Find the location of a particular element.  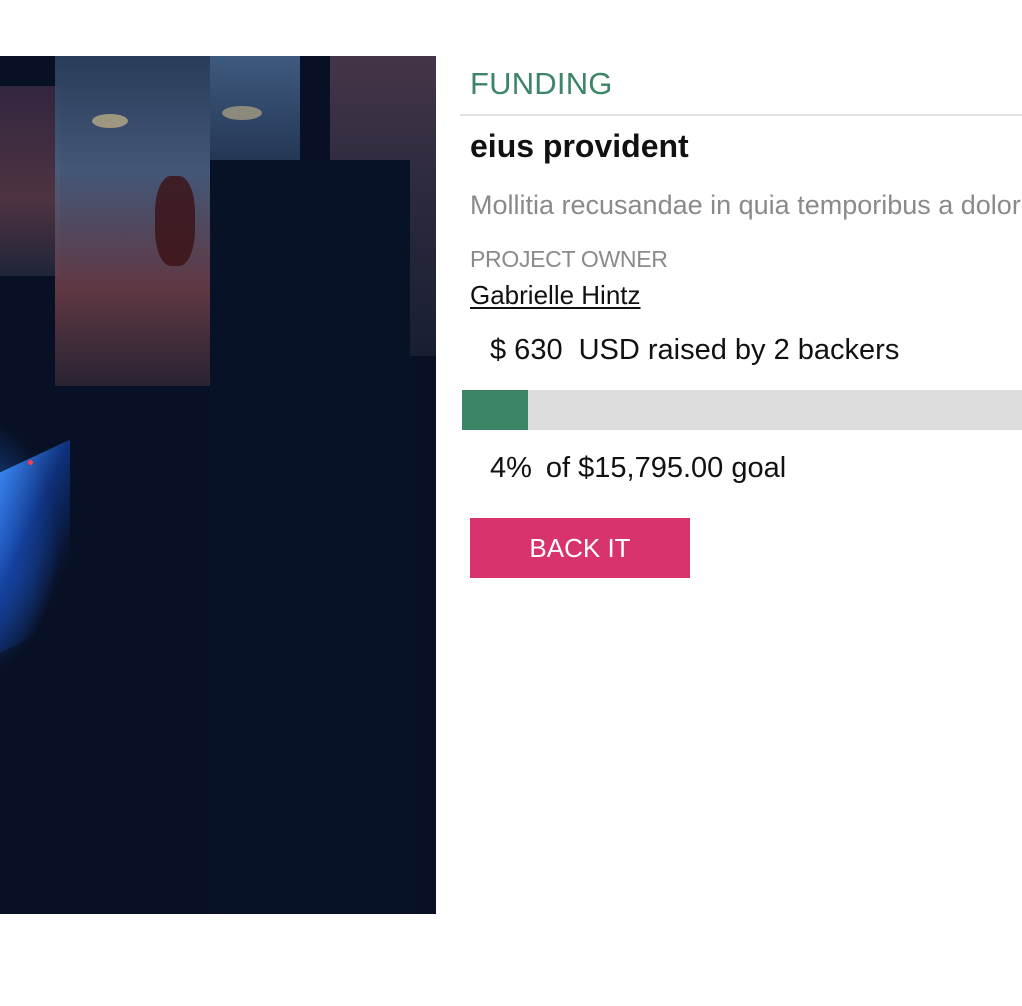

funding-progress-fill is located at coordinates (495, 410).